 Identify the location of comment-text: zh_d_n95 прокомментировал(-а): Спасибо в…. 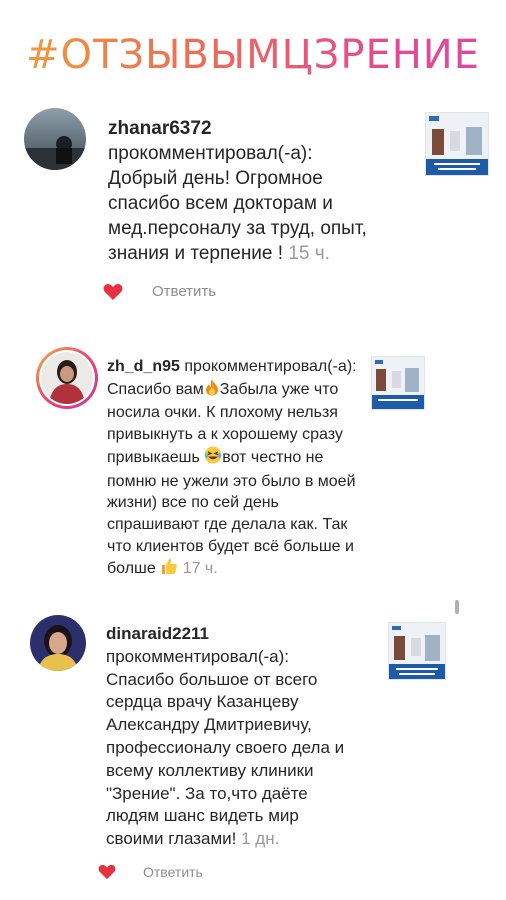
(233, 469).